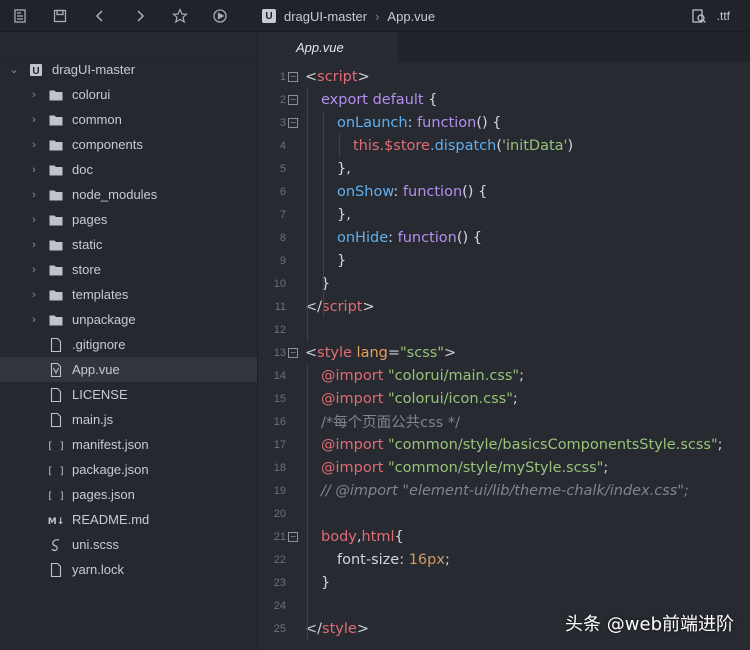 This screenshot has width=750, height=650. What do you see at coordinates (441, 467) in the screenshot?
I see `code-line: 18 @import "common/style/myStyle.scss";` at bounding box center [441, 467].